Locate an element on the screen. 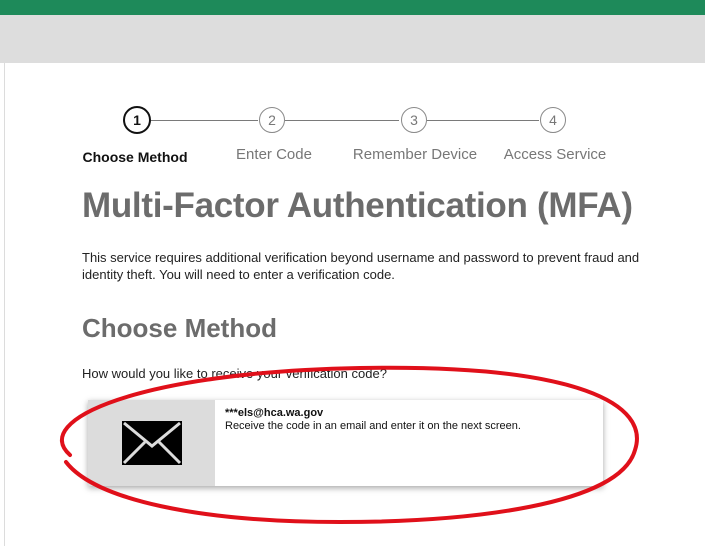 This screenshot has width=705, height=546. page-left-border is located at coordinates (4, 304).